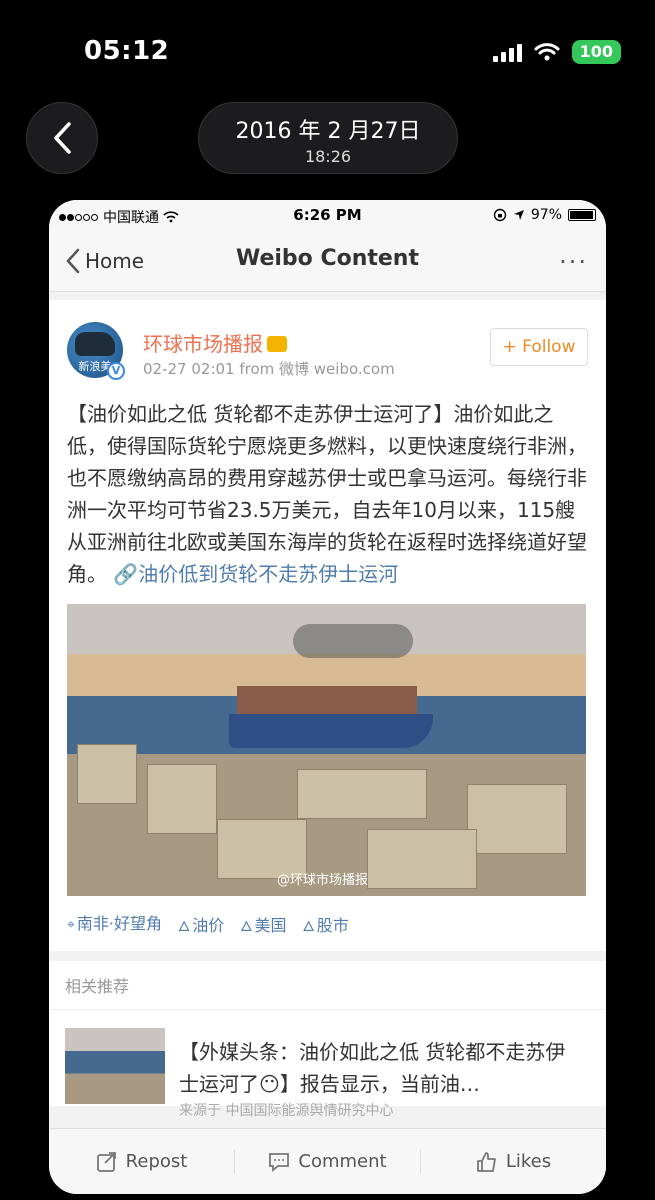 The width and height of the screenshot is (655, 1200). I want to click on article-link: 🔗油价低到货轮不走苏伊士运河, so click(255, 574).